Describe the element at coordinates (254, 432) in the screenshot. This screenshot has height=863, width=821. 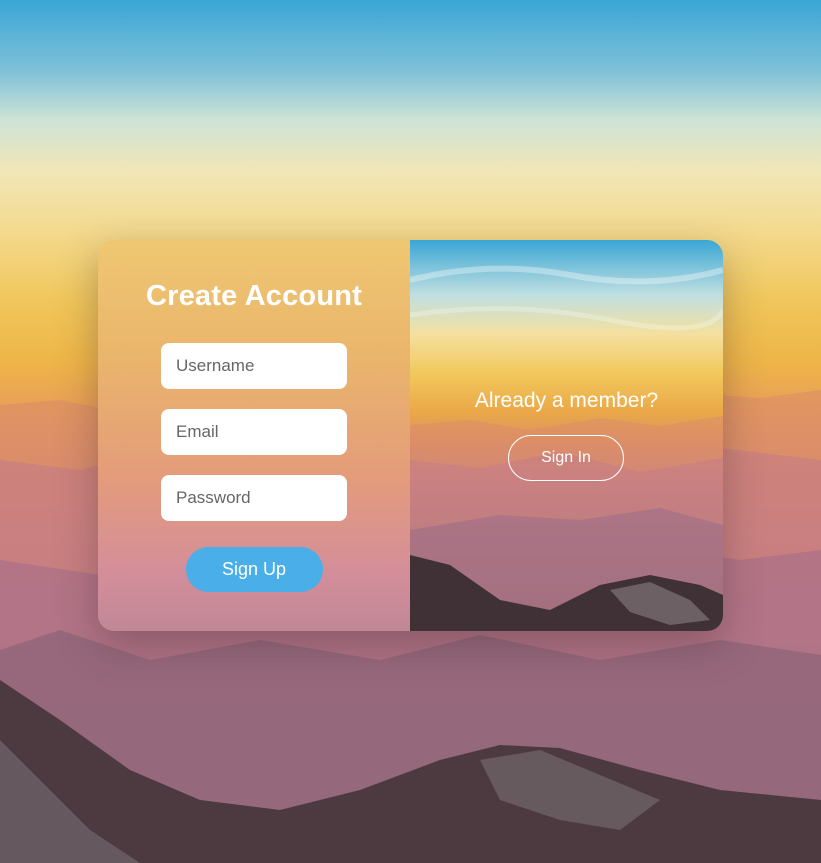
I see `email-input` at that location.